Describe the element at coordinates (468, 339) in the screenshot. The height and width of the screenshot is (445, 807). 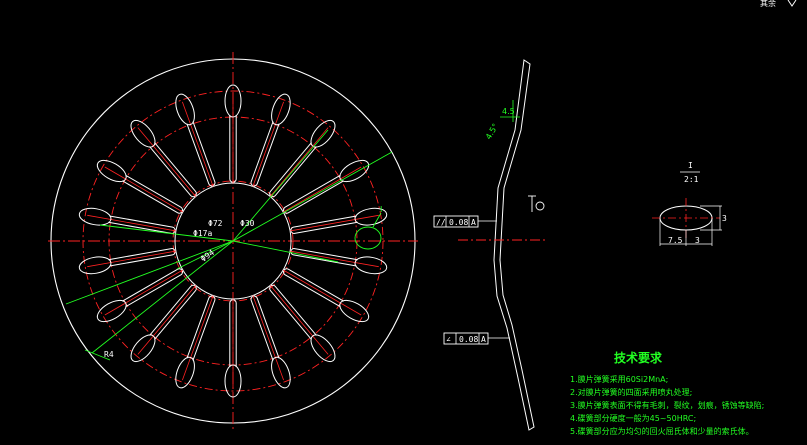
I see `tol2-value: 0.08` at that location.